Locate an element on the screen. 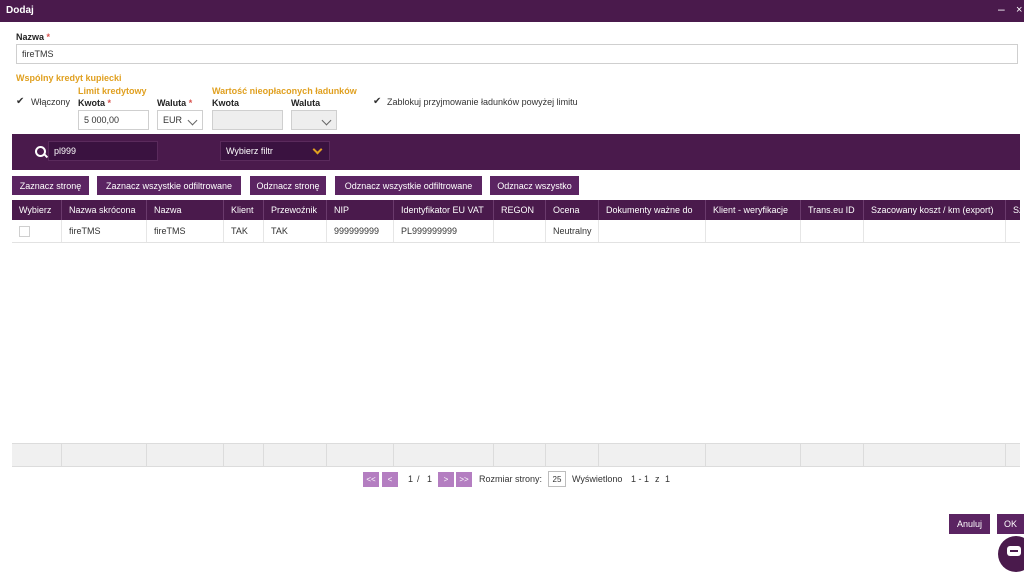 The image size is (1024, 579). name-label: Nazwa * is located at coordinates (33, 37).